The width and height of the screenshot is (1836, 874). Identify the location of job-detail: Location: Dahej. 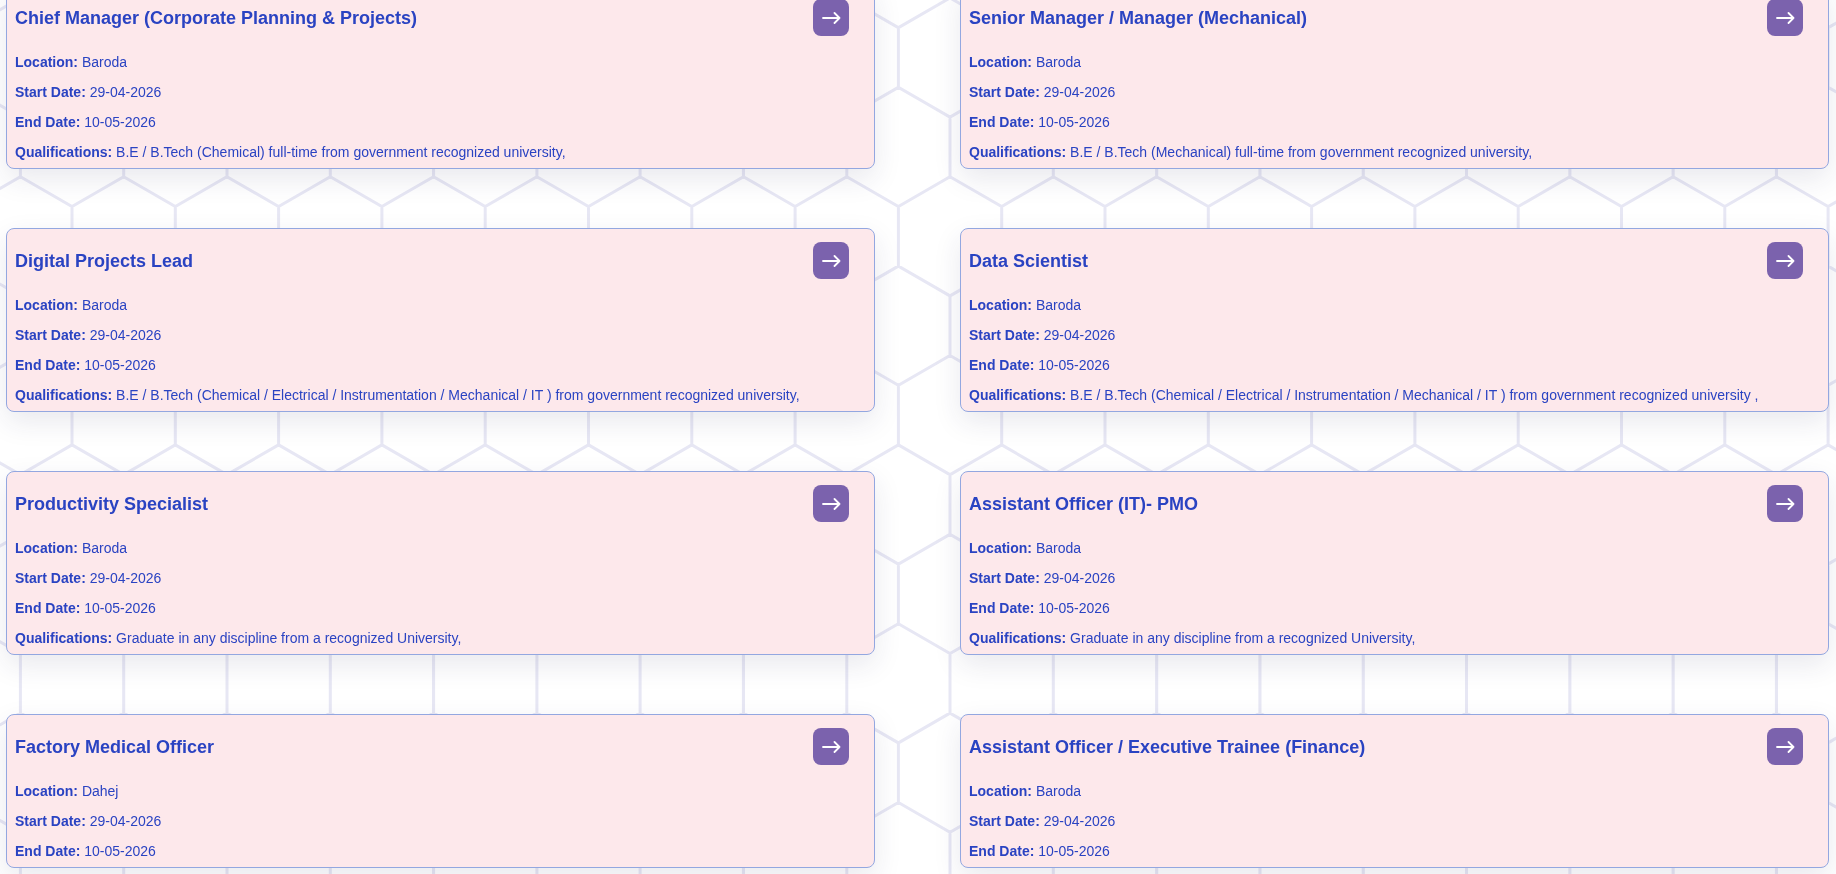
(67, 791).